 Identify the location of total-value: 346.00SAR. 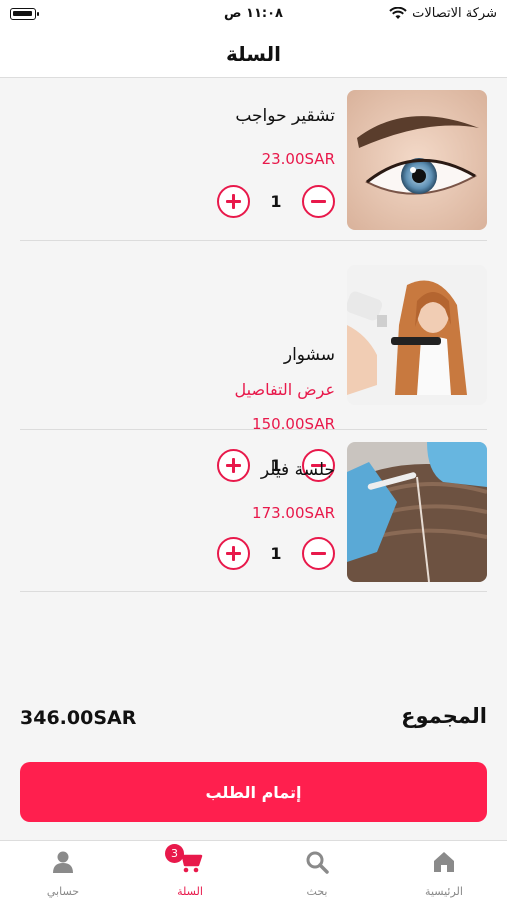
(78, 718).